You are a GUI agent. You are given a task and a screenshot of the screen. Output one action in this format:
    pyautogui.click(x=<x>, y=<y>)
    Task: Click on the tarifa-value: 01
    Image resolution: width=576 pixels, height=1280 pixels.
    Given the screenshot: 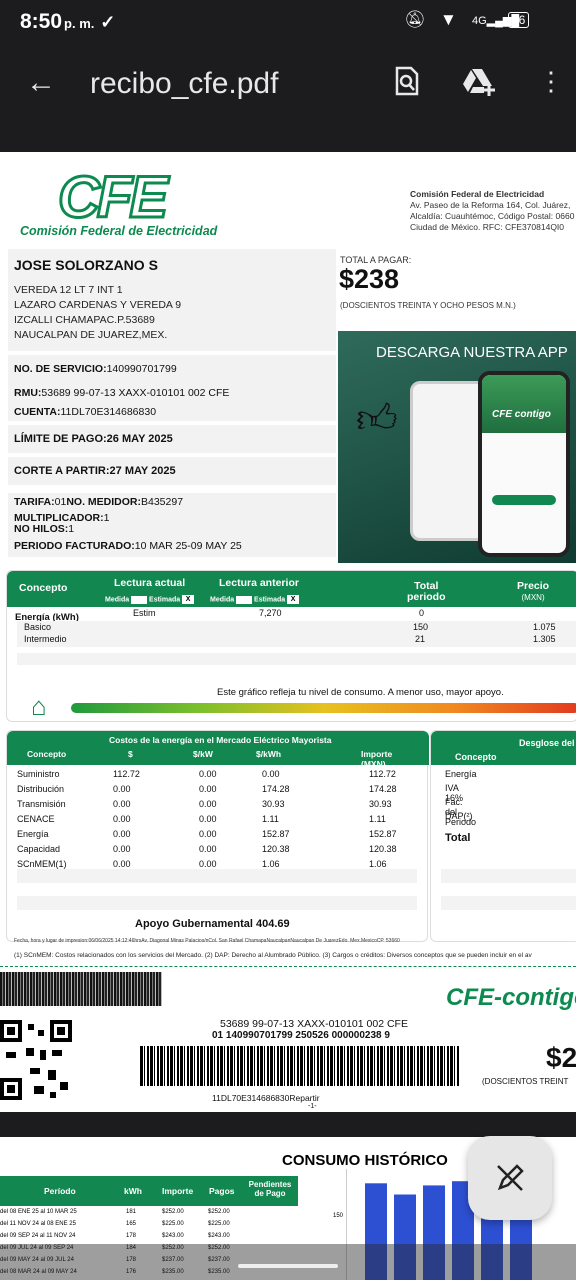 What is the action you would take?
    pyautogui.click(x=60, y=502)
    